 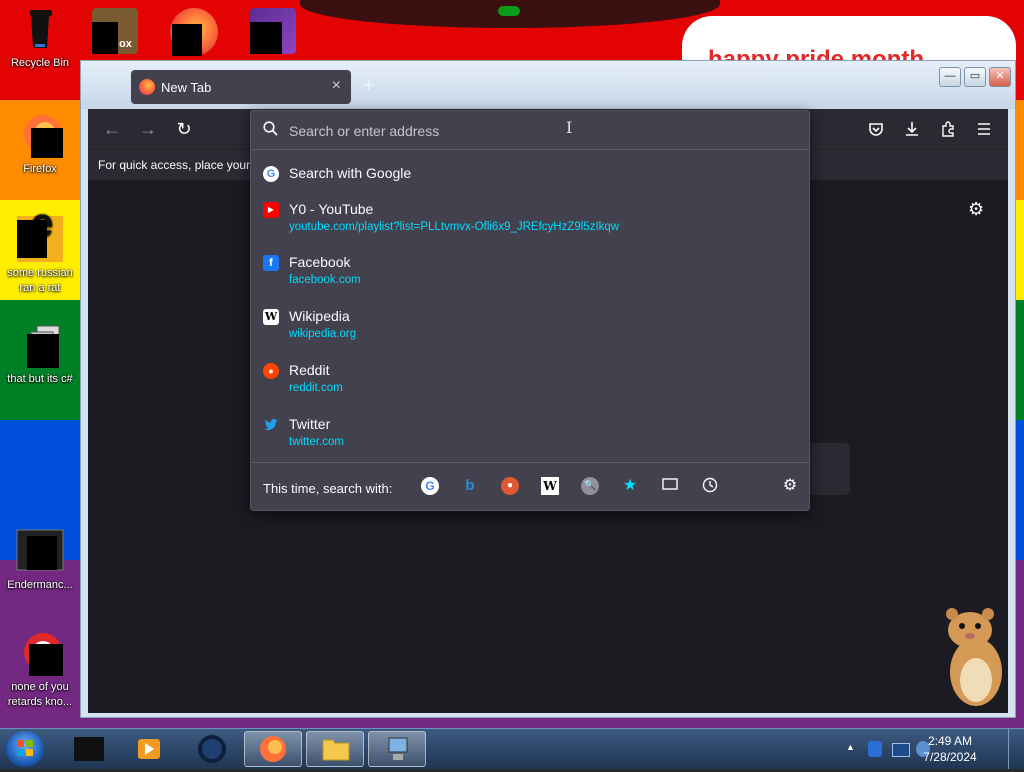 I want to click on search-icon, so click(x=270, y=130).